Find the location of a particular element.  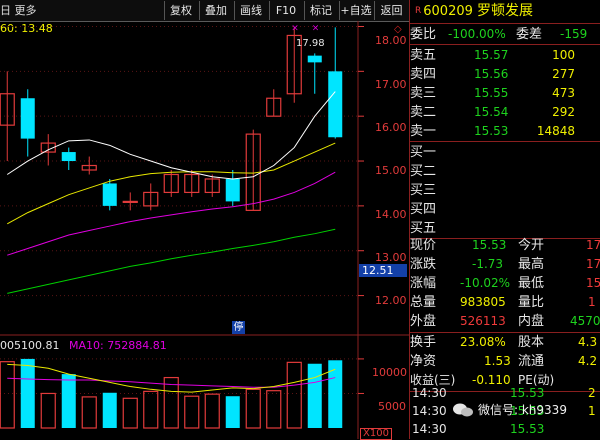

sell-row: 卖四 15.56 277 is located at coordinates (505, 74).